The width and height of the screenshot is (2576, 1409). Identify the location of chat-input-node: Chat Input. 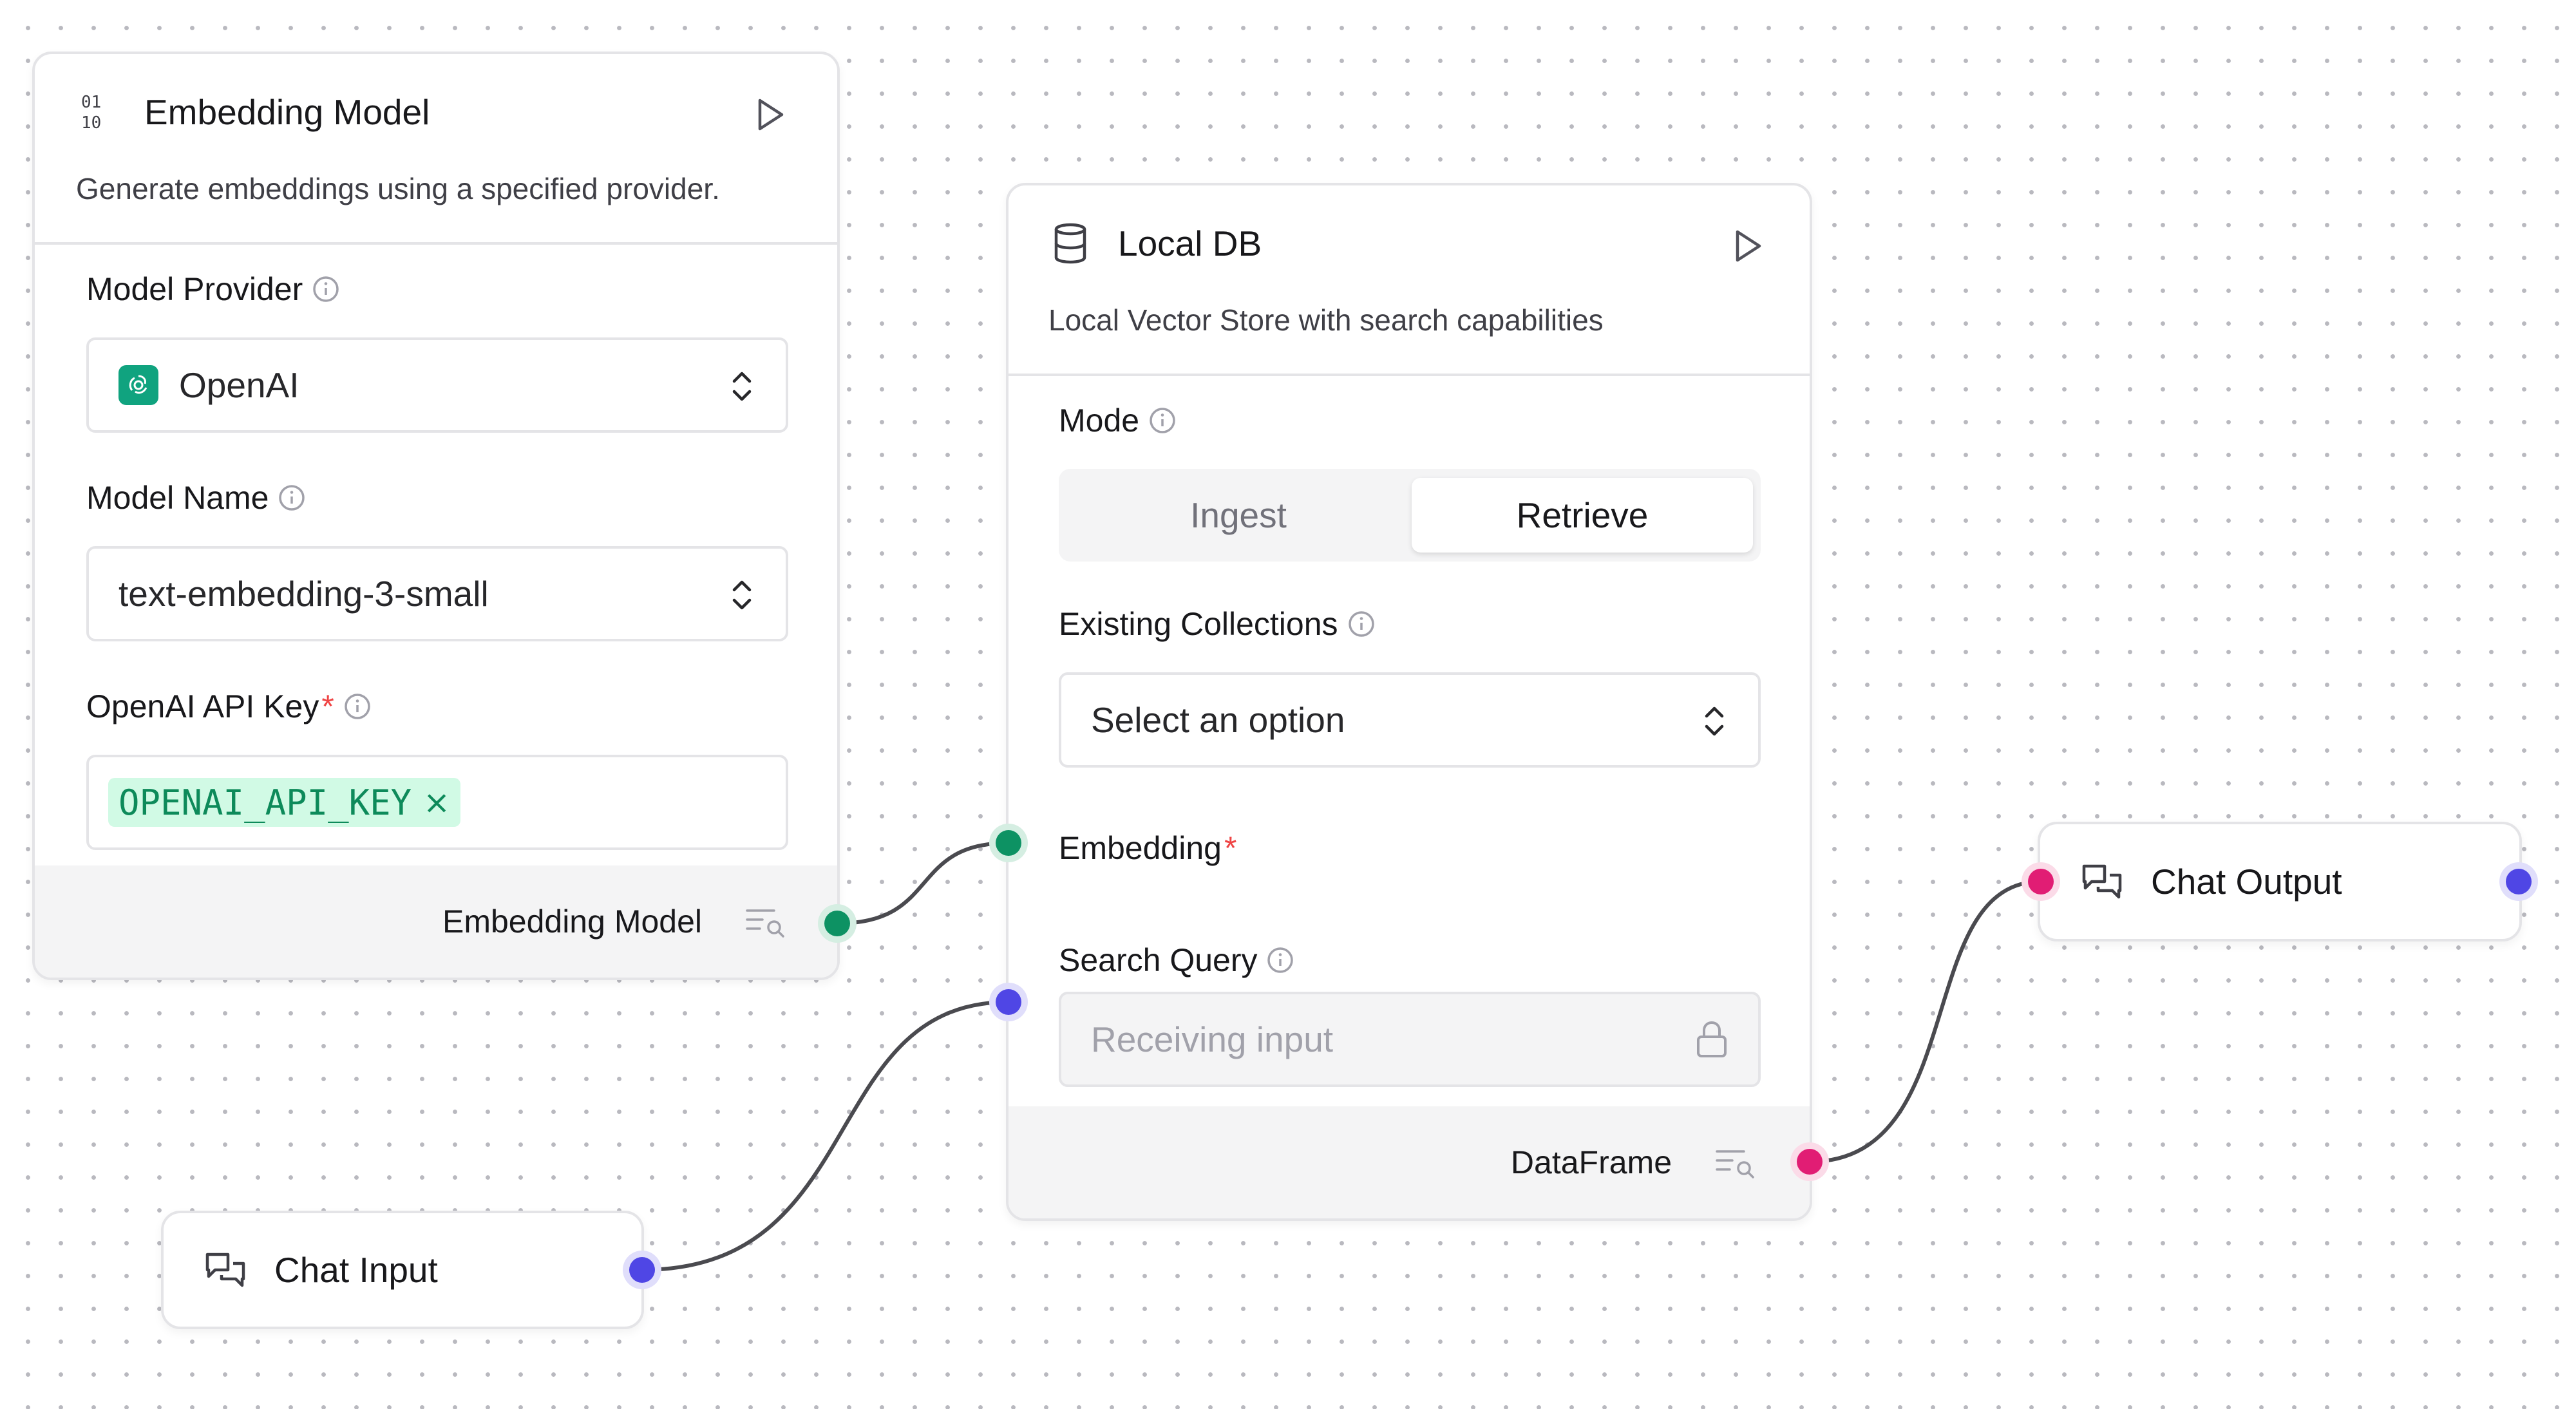
(402, 1270).